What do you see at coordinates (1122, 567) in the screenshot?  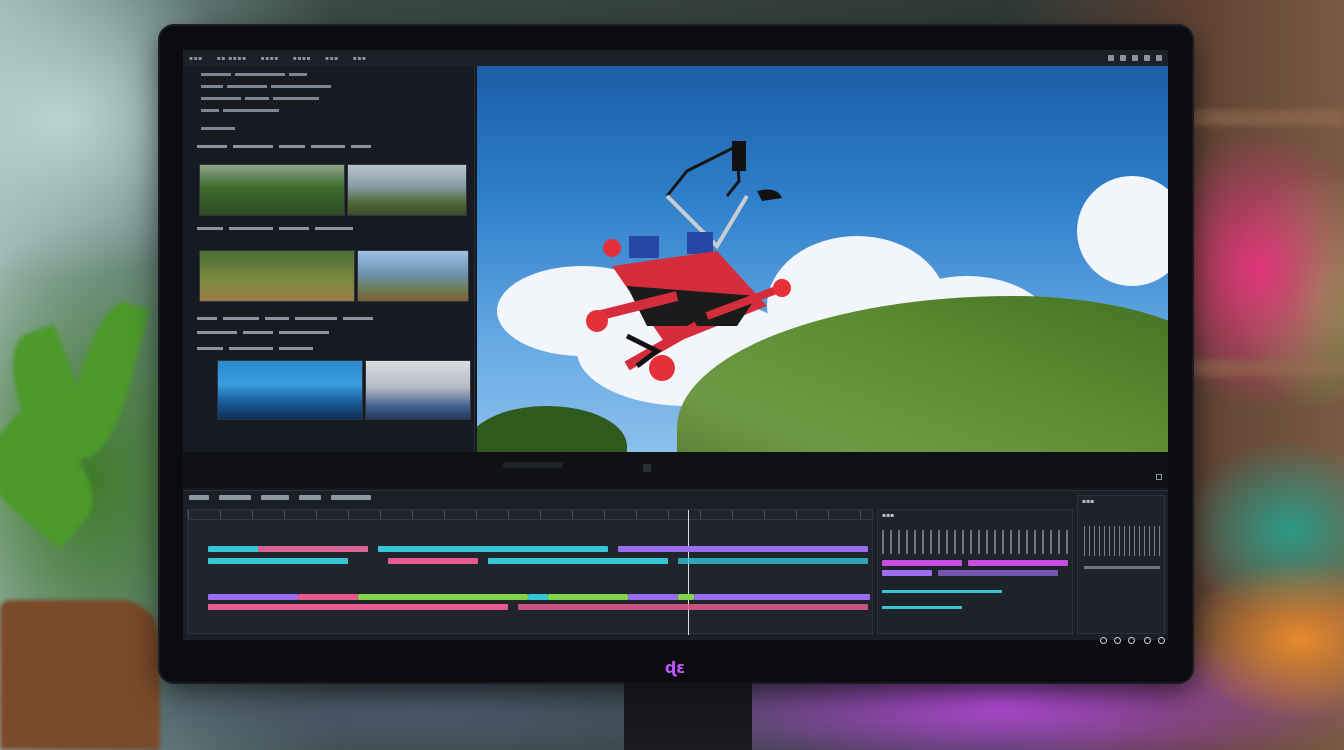 I see `level-meter` at bounding box center [1122, 567].